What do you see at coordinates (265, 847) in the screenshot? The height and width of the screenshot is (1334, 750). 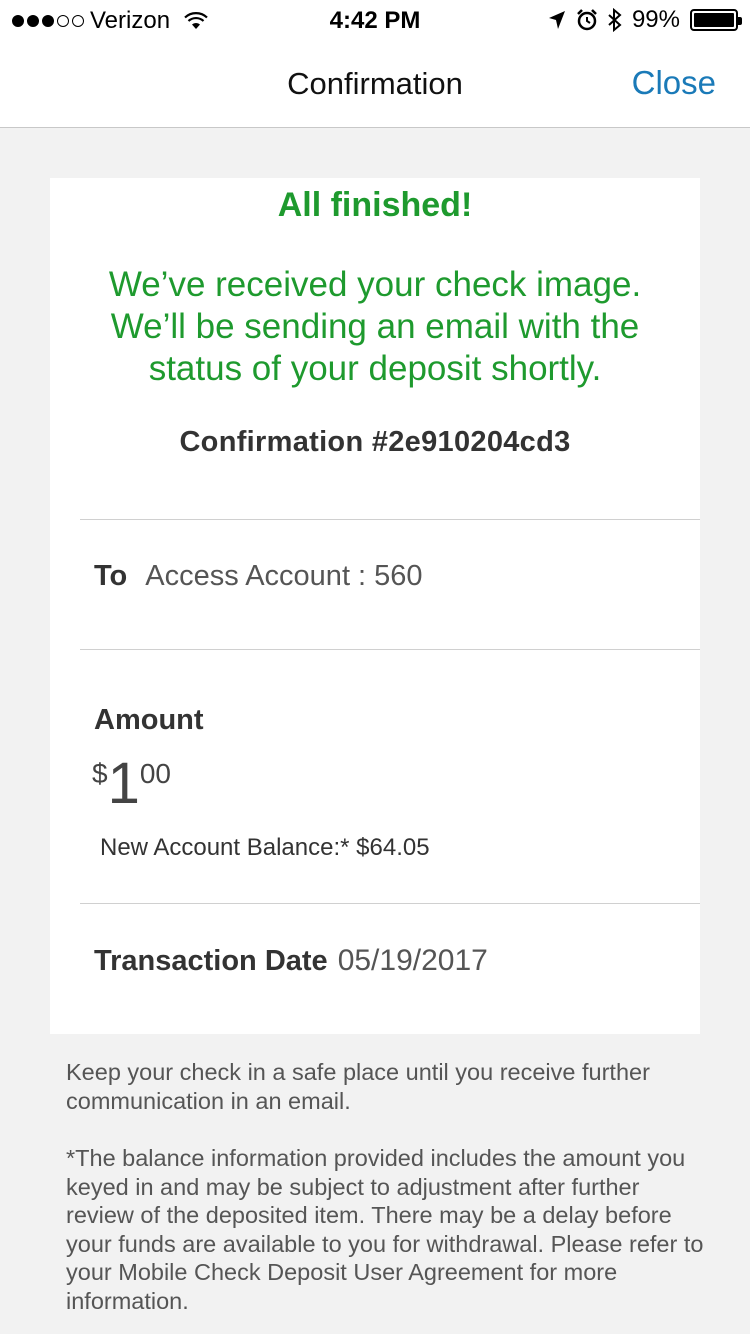 I see `new-balance: New Account Balance:* $64.05` at bounding box center [265, 847].